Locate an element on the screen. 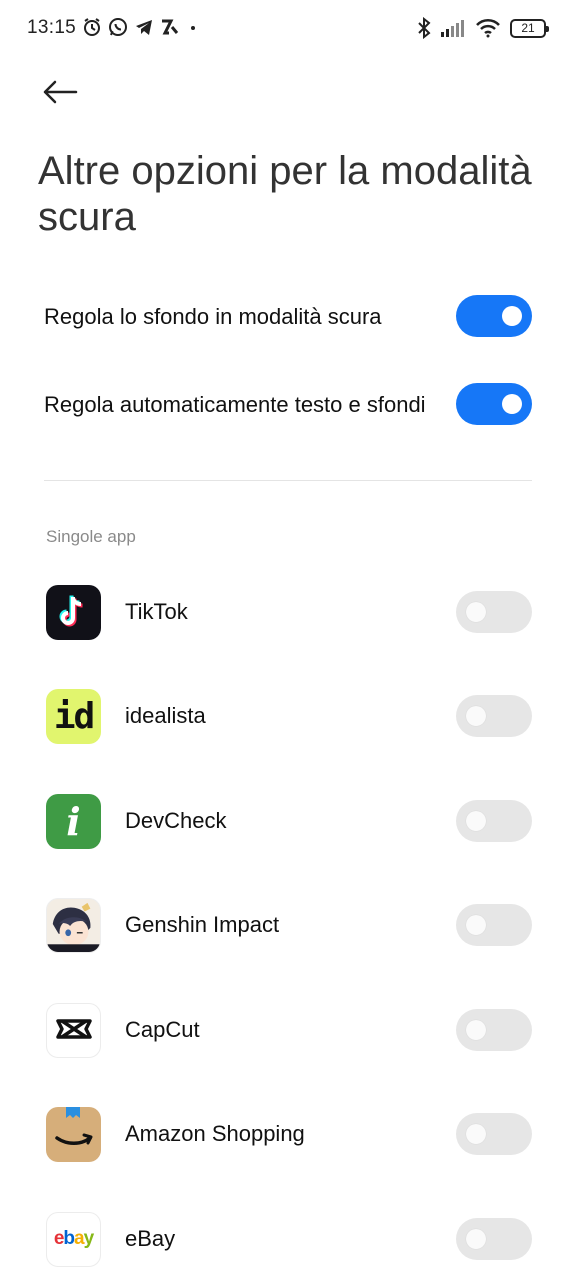 Image resolution: width=576 pixels, height=1280 pixels. app-row-amazon-shopping: Amazon Shopping is located at coordinates (289, 1134).